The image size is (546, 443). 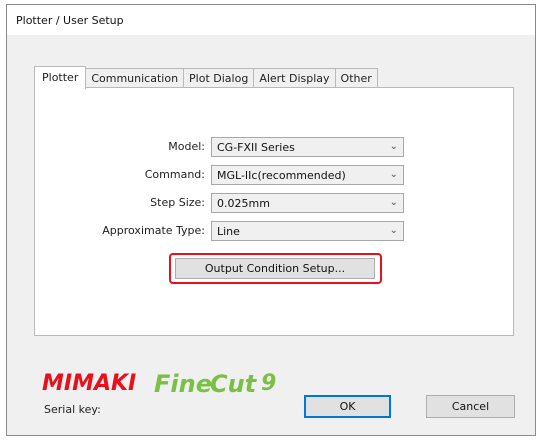 I want to click on approximate-type-label: Approximate Type:, so click(x=153, y=230).